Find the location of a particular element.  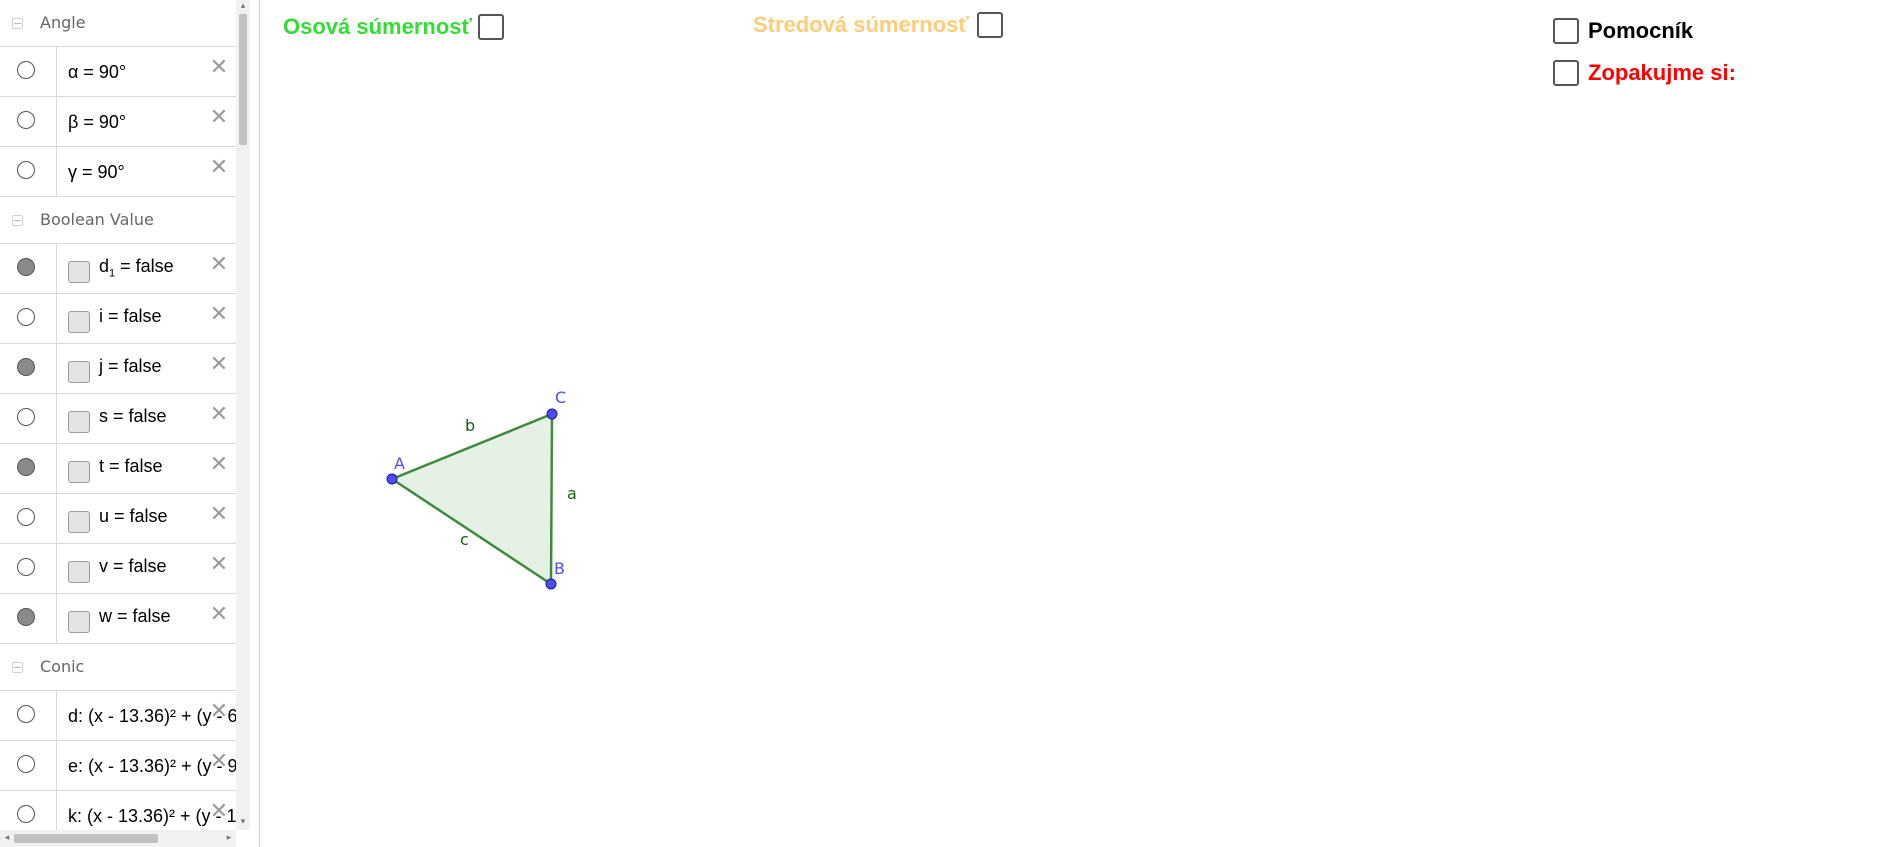

algebra-row-v: v = false ✕ is located at coordinates (118, 569).